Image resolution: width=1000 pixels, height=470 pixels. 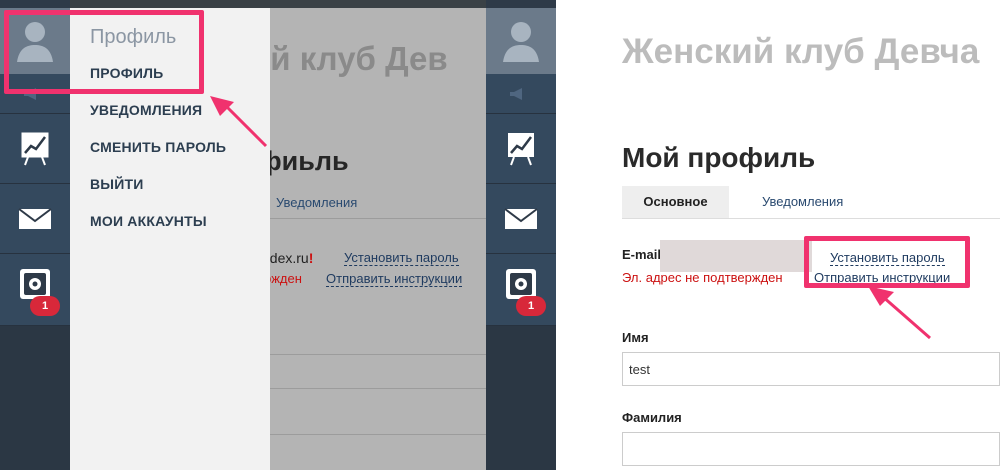 What do you see at coordinates (811, 449) in the screenshot?
I see `last-name-input` at bounding box center [811, 449].